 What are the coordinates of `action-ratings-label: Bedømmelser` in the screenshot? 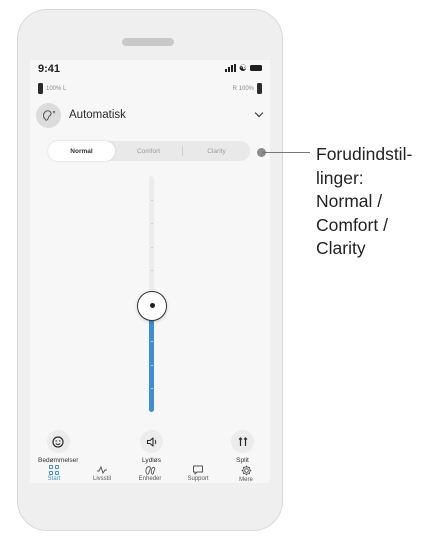 It's located at (58, 460).